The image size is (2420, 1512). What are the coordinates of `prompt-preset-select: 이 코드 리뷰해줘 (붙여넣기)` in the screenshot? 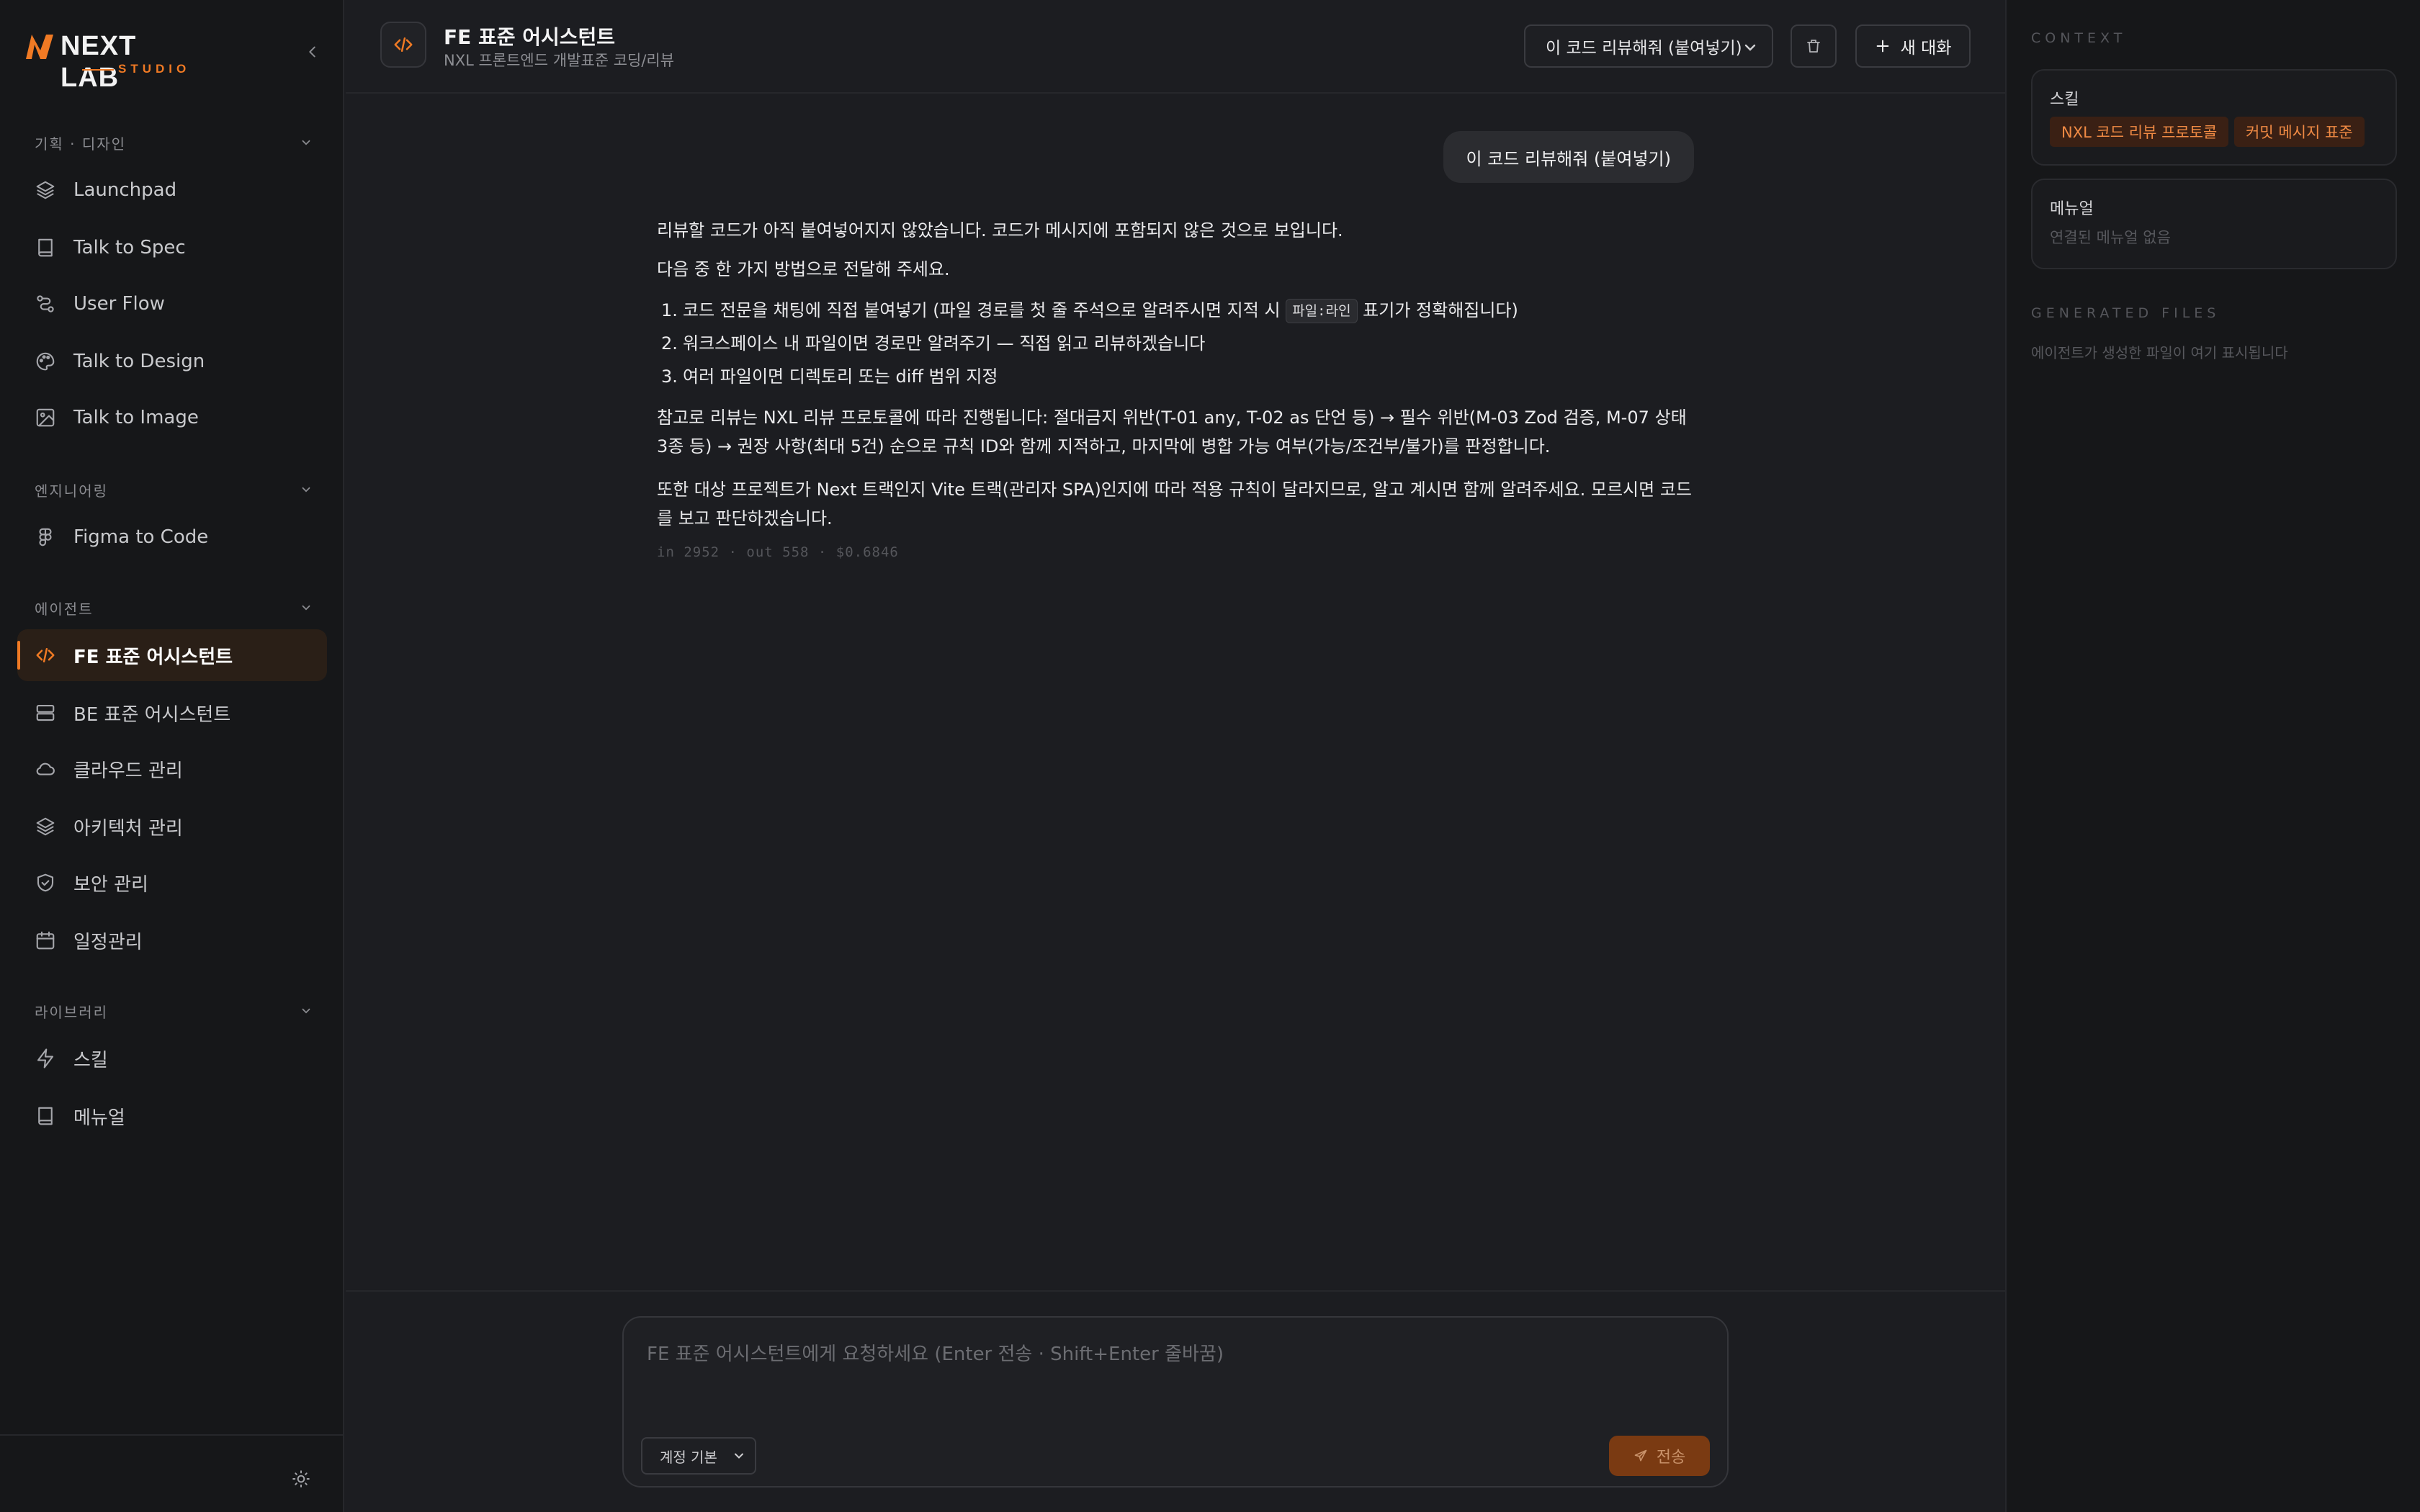 It's located at (1648, 46).